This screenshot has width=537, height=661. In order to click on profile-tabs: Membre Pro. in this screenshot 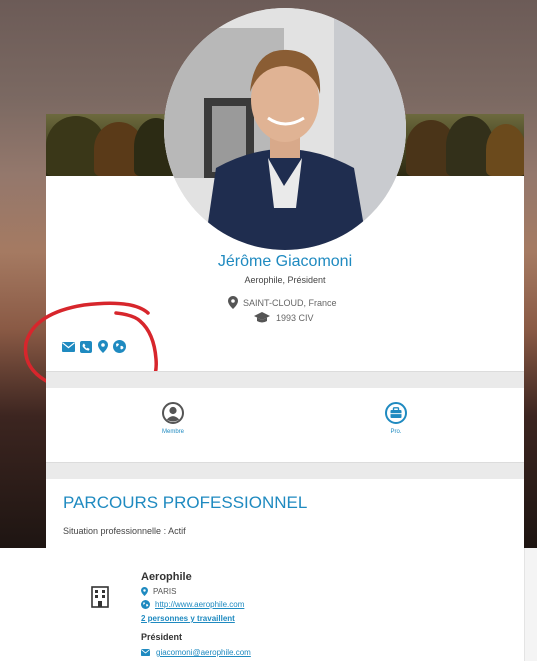, I will do `click(285, 425)`.